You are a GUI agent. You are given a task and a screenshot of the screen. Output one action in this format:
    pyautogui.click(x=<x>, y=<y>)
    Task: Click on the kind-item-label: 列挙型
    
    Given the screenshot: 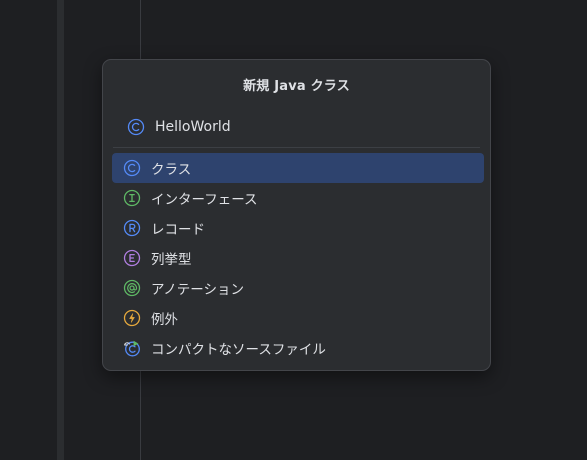 What is the action you would take?
    pyautogui.click(x=171, y=260)
    